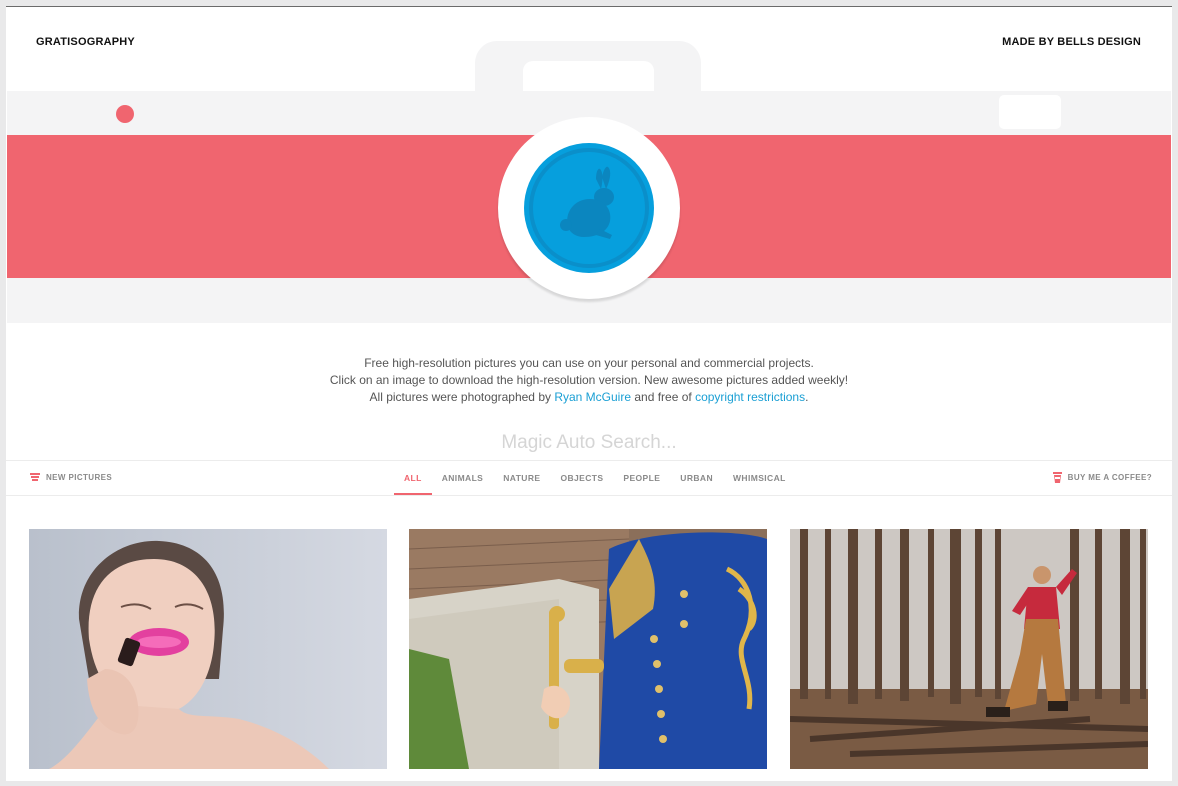 This screenshot has height=786, width=1178. I want to click on new-pictures-label: NEW PICTURES, so click(79, 477).